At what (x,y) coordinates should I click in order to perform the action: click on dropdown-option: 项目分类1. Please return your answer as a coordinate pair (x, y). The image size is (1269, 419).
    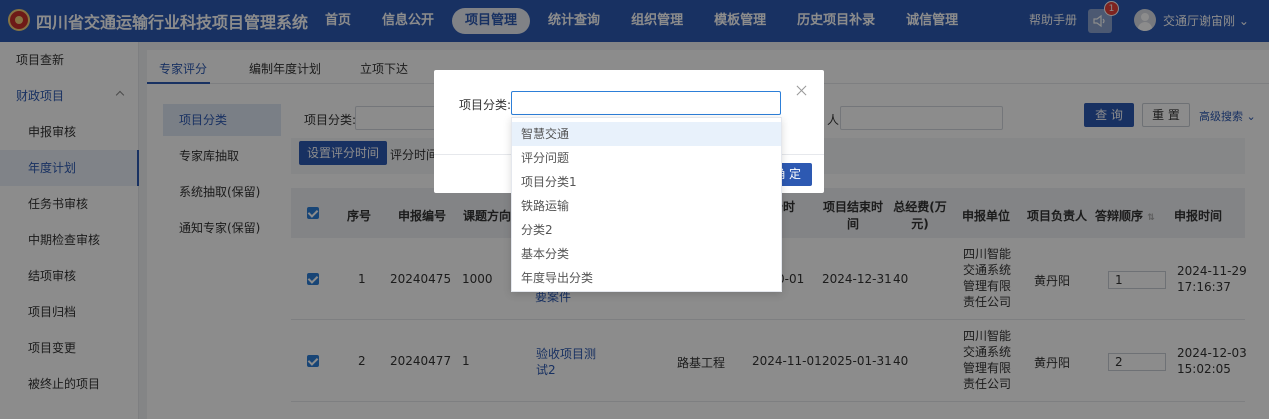
    Looking at the image, I should click on (646, 182).